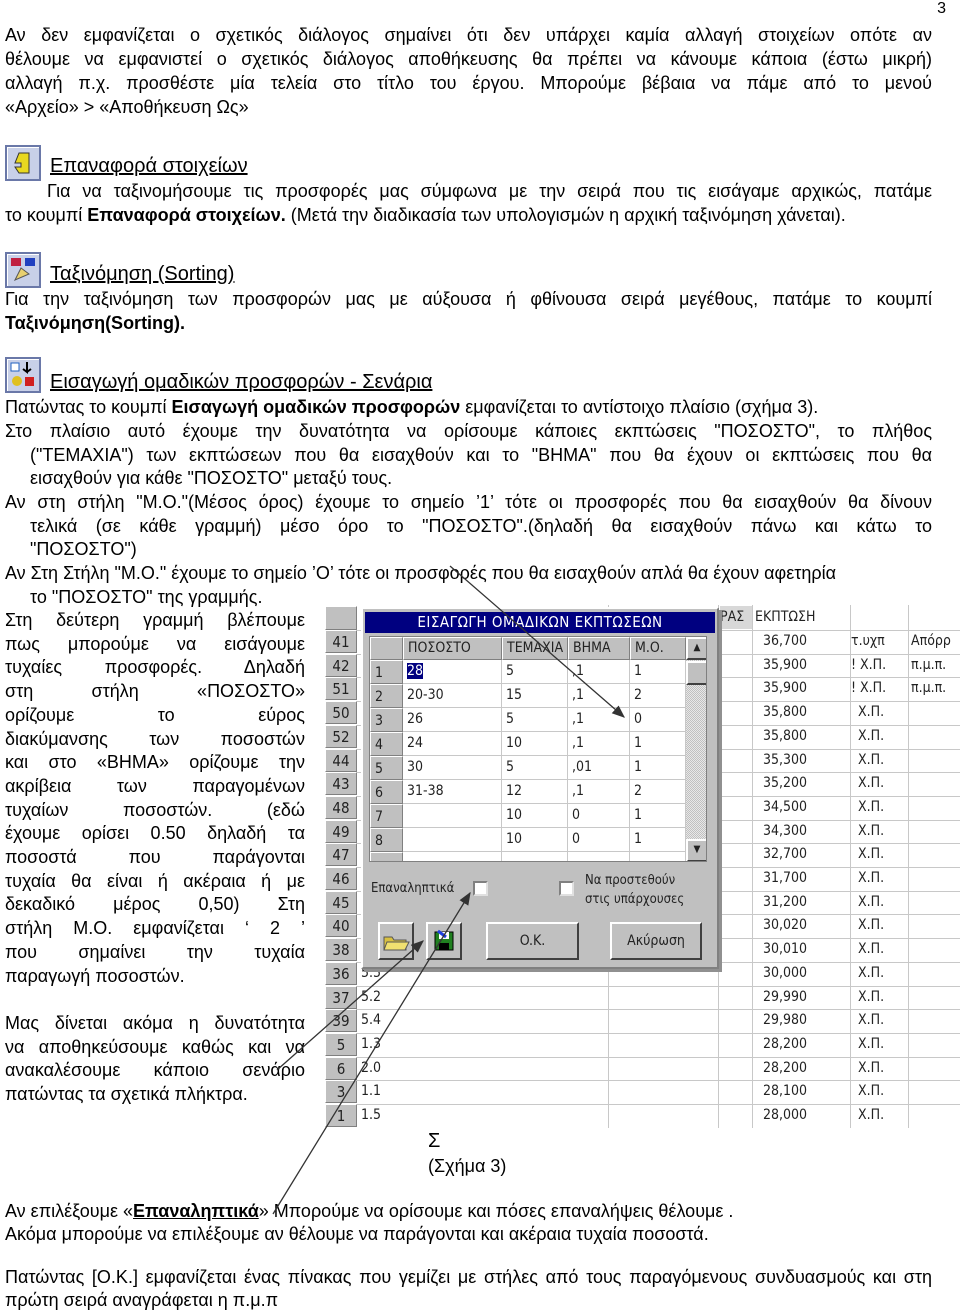 Image resolution: width=960 pixels, height=1311 pixels. I want to click on row-number: 39, so click(341, 1020).